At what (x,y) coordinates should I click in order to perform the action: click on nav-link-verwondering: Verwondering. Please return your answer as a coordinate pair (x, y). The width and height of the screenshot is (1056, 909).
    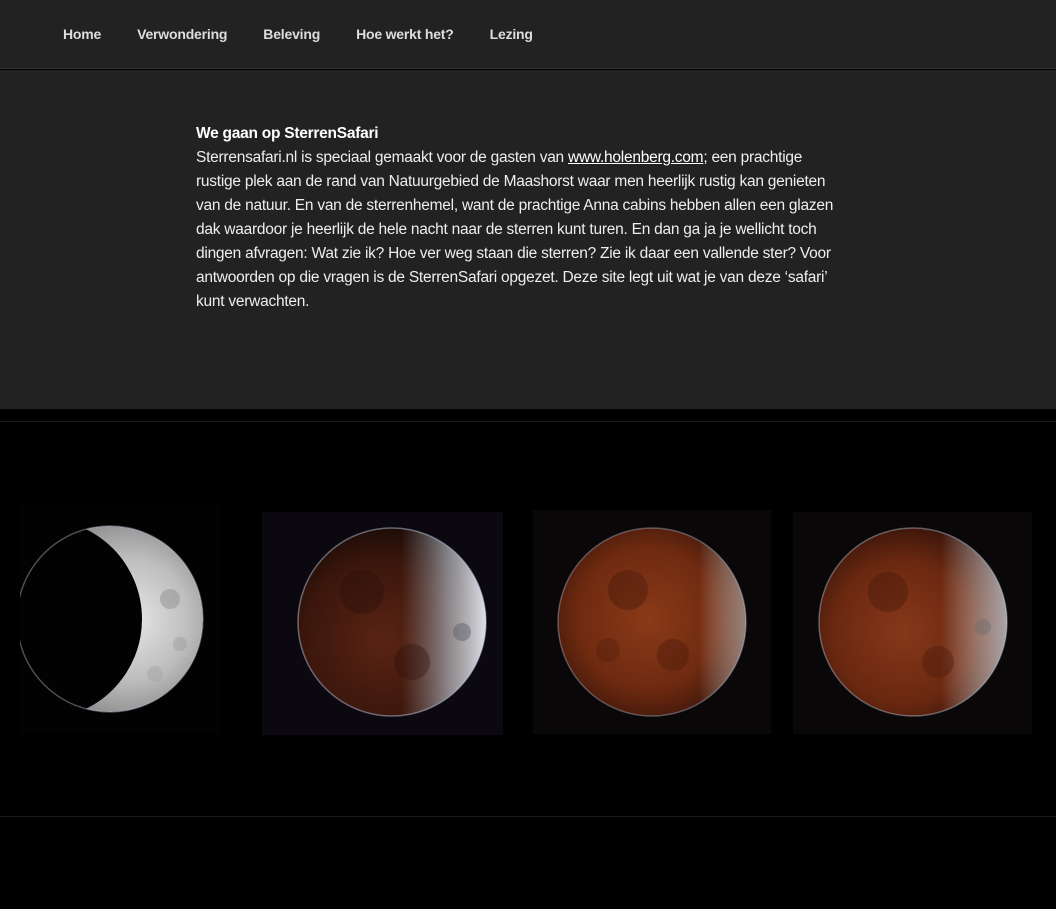
    Looking at the image, I should click on (182, 34).